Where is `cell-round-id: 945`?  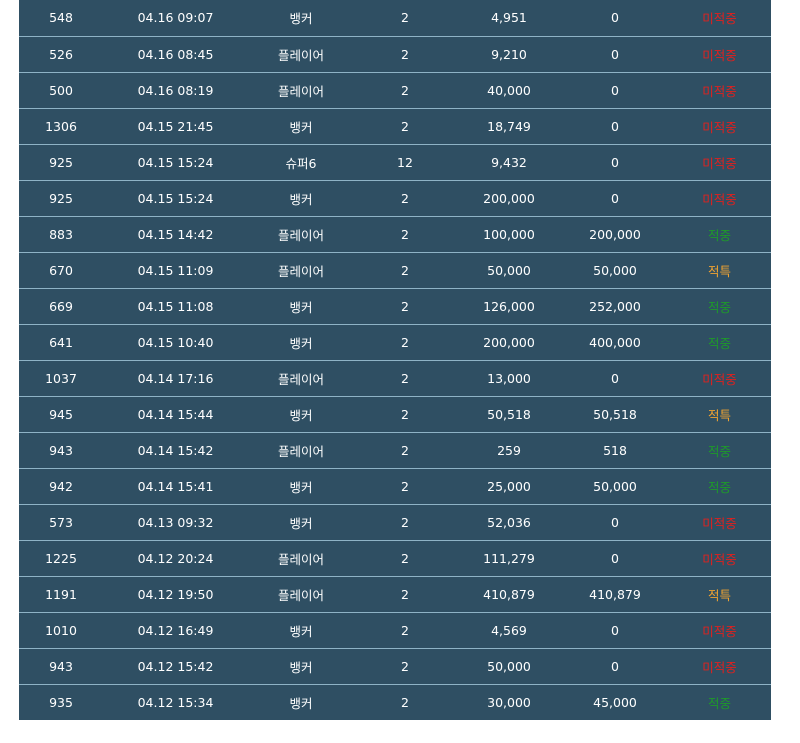 cell-round-id: 945 is located at coordinates (61, 414).